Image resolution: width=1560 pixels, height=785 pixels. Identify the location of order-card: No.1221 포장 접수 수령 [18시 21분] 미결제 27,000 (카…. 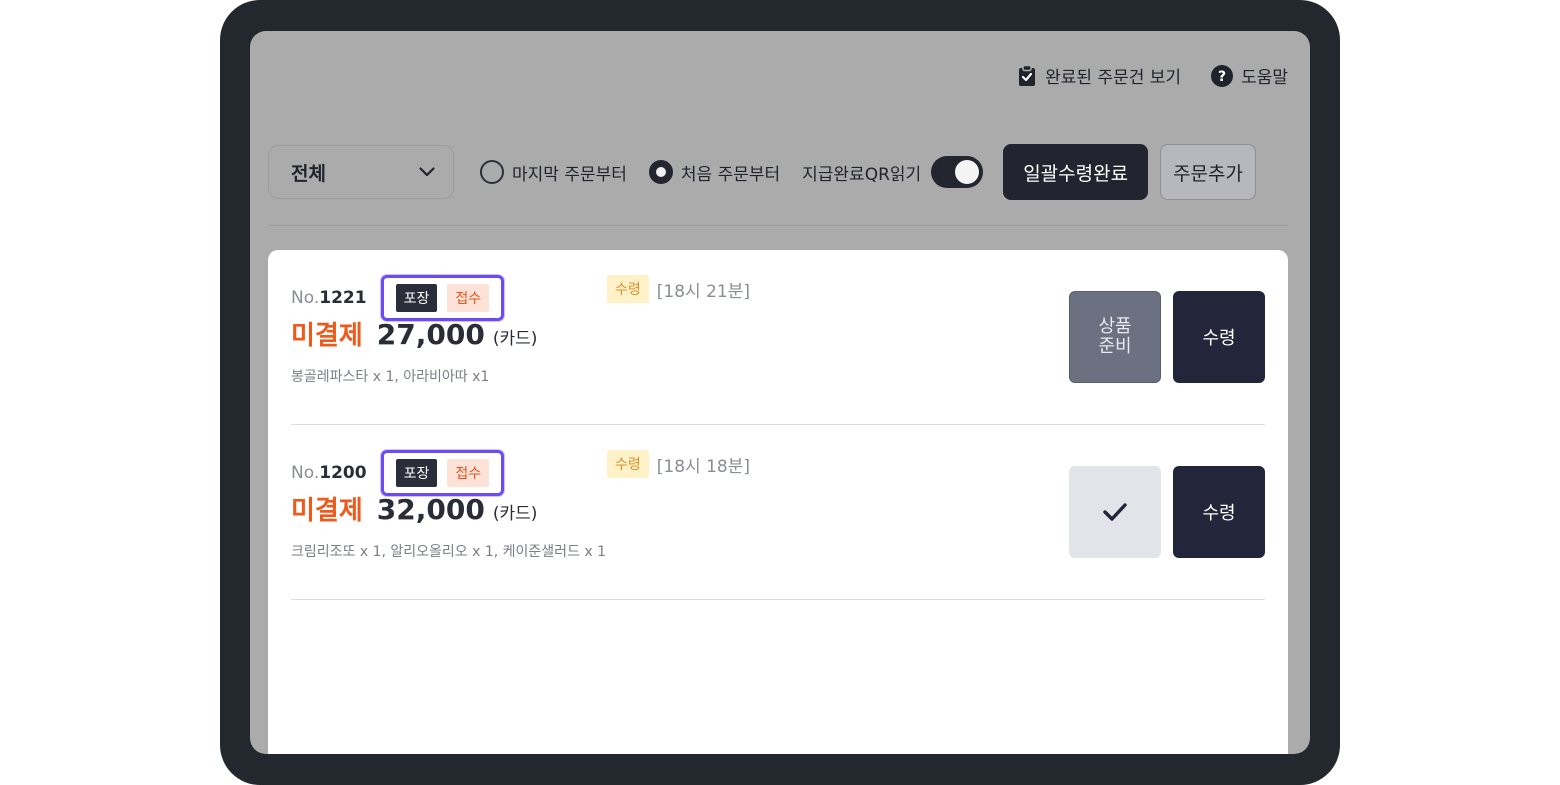
(778, 337).